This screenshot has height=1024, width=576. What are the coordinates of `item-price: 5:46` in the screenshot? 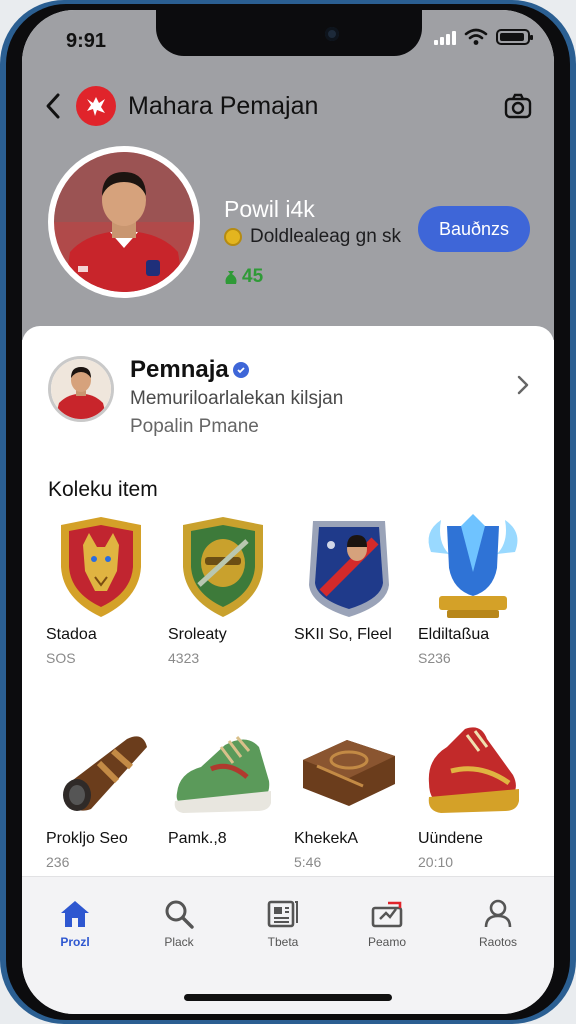 It's located at (308, 862).